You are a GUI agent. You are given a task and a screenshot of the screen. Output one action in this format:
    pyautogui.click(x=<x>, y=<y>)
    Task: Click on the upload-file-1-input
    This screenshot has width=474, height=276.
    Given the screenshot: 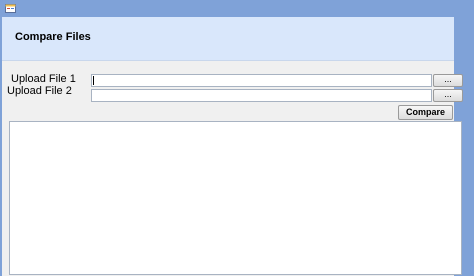 What is the action you would take?
    pyautogui.click(x=261, y=81)
    